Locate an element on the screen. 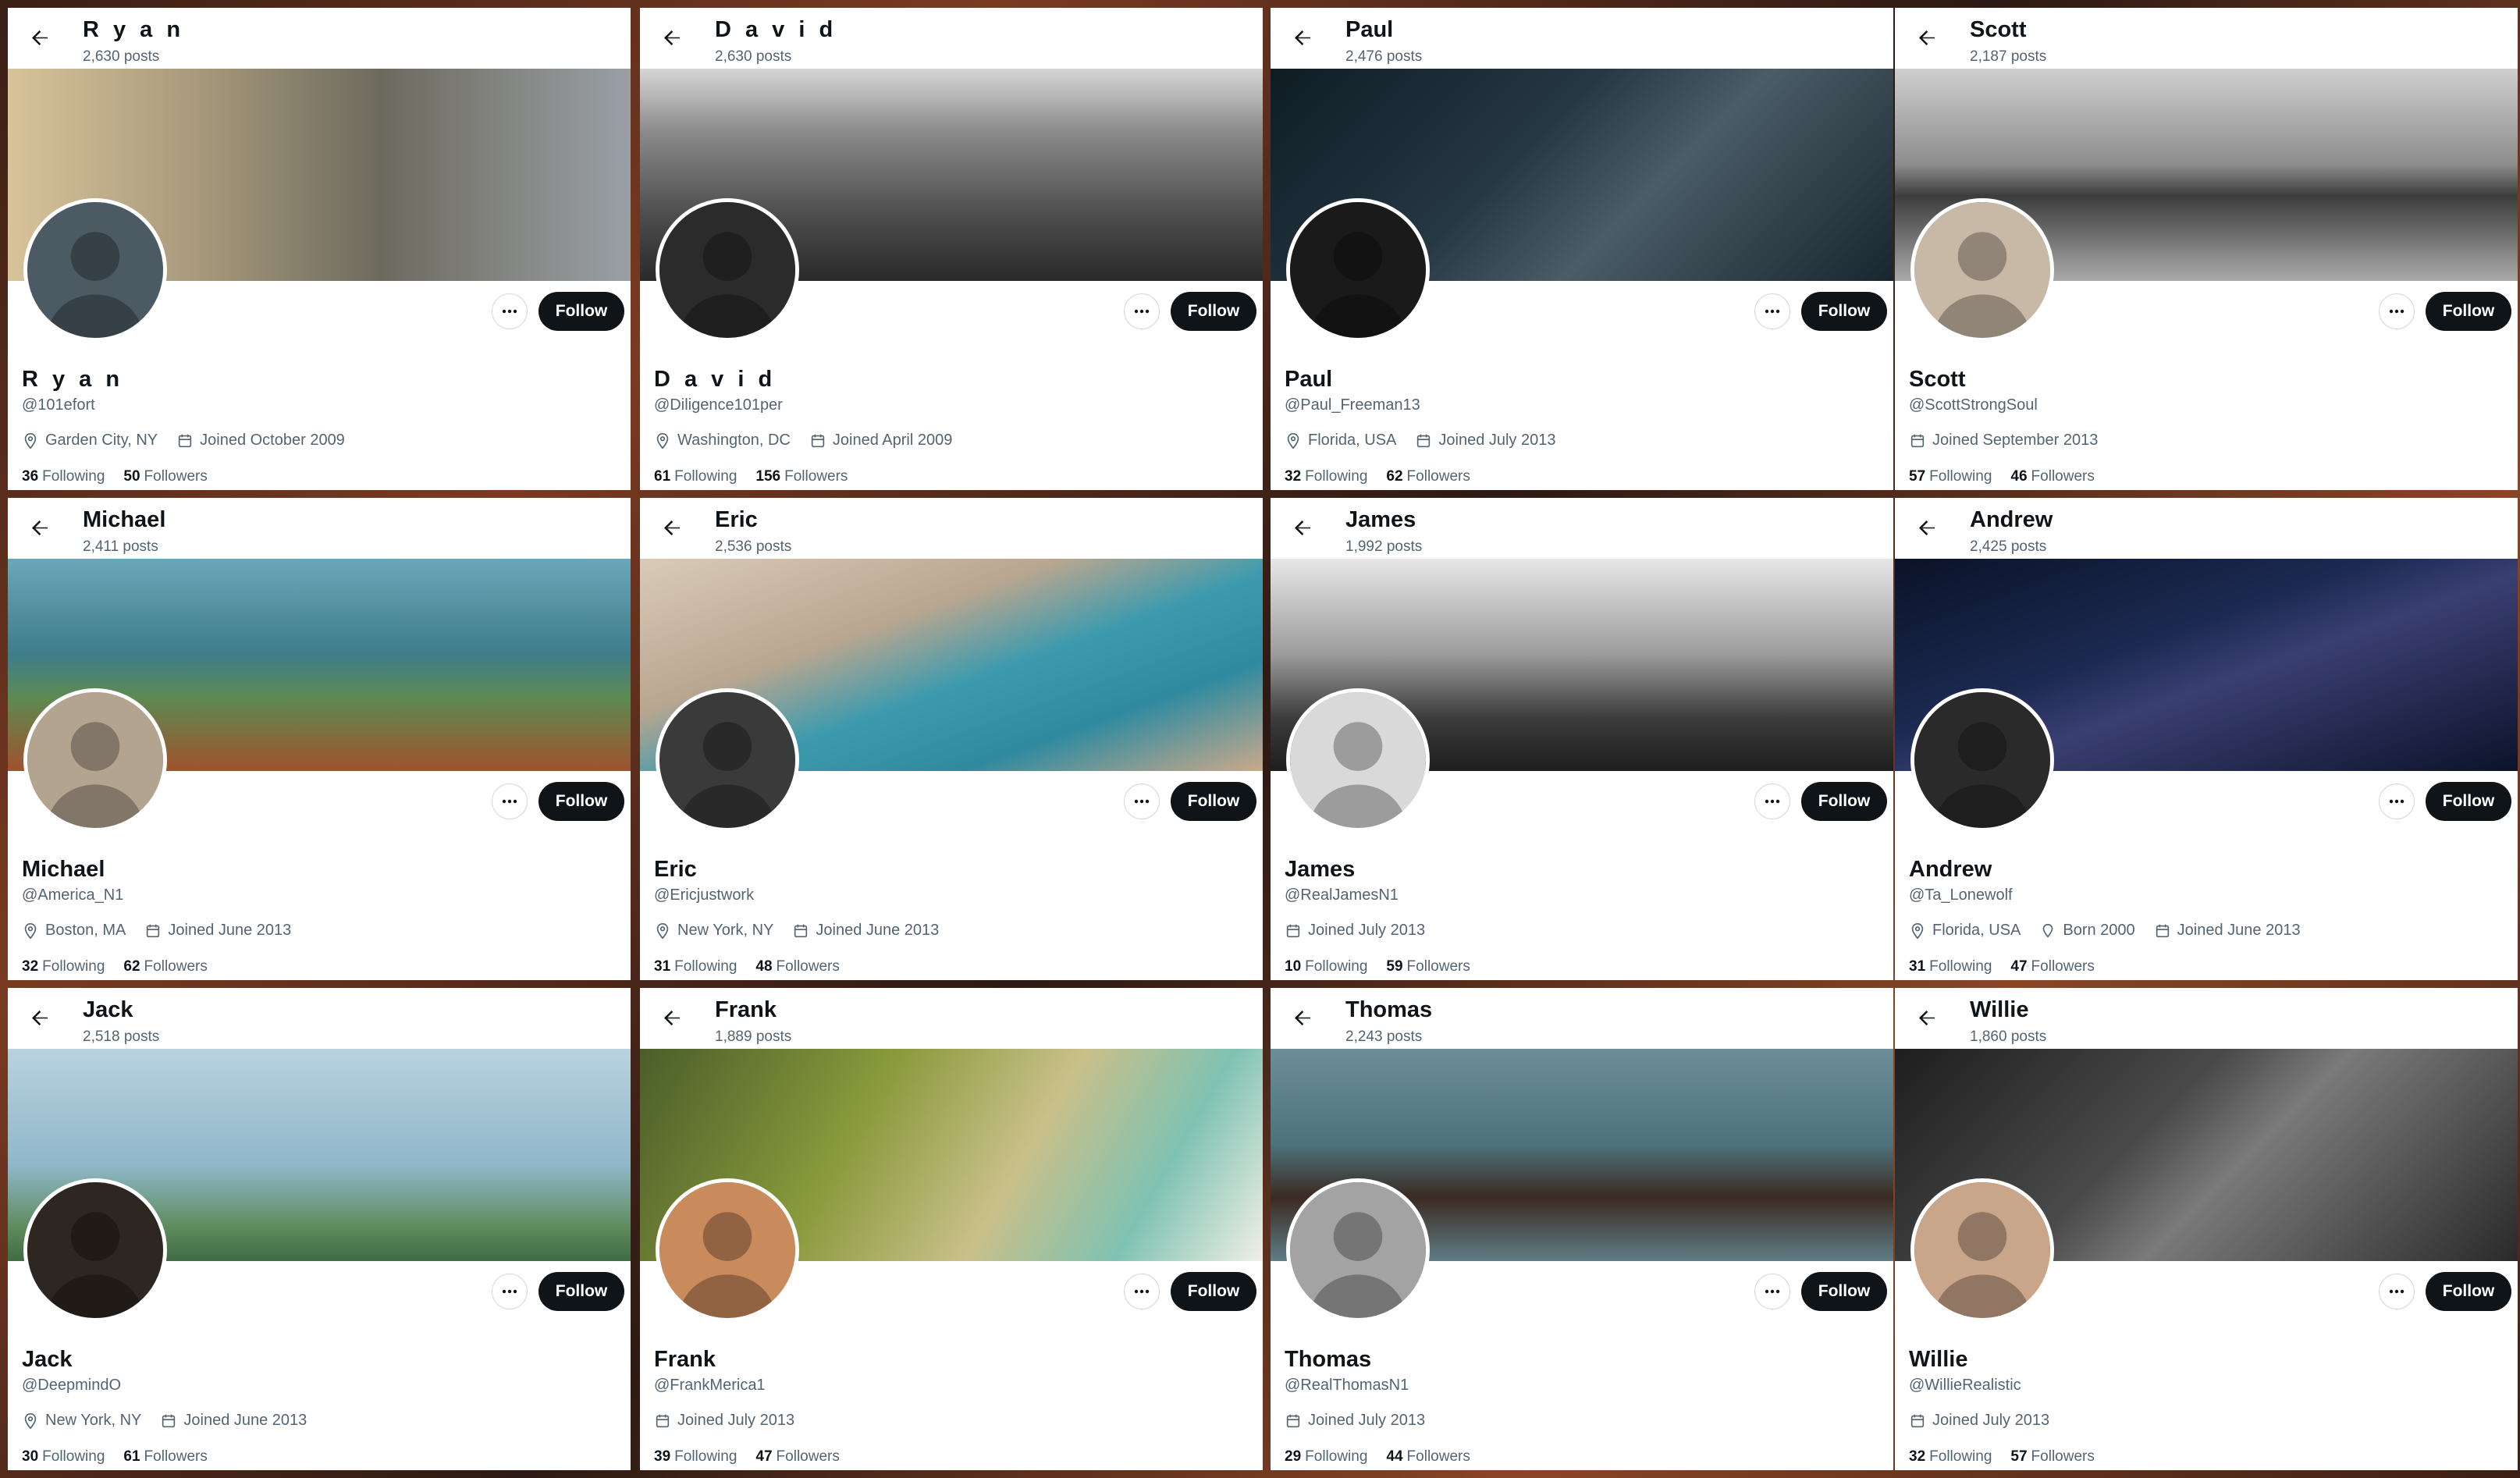  join-date: Joined April 2009 is located at coordinates (881, 440).